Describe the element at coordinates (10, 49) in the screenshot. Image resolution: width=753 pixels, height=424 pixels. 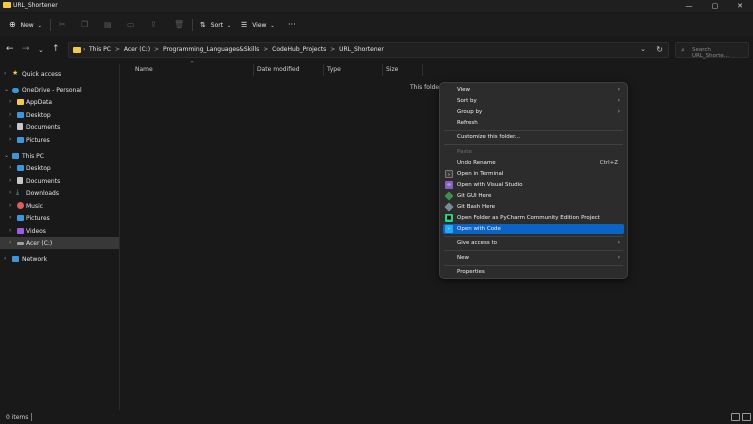
I see `back-icon: ←` at that location.